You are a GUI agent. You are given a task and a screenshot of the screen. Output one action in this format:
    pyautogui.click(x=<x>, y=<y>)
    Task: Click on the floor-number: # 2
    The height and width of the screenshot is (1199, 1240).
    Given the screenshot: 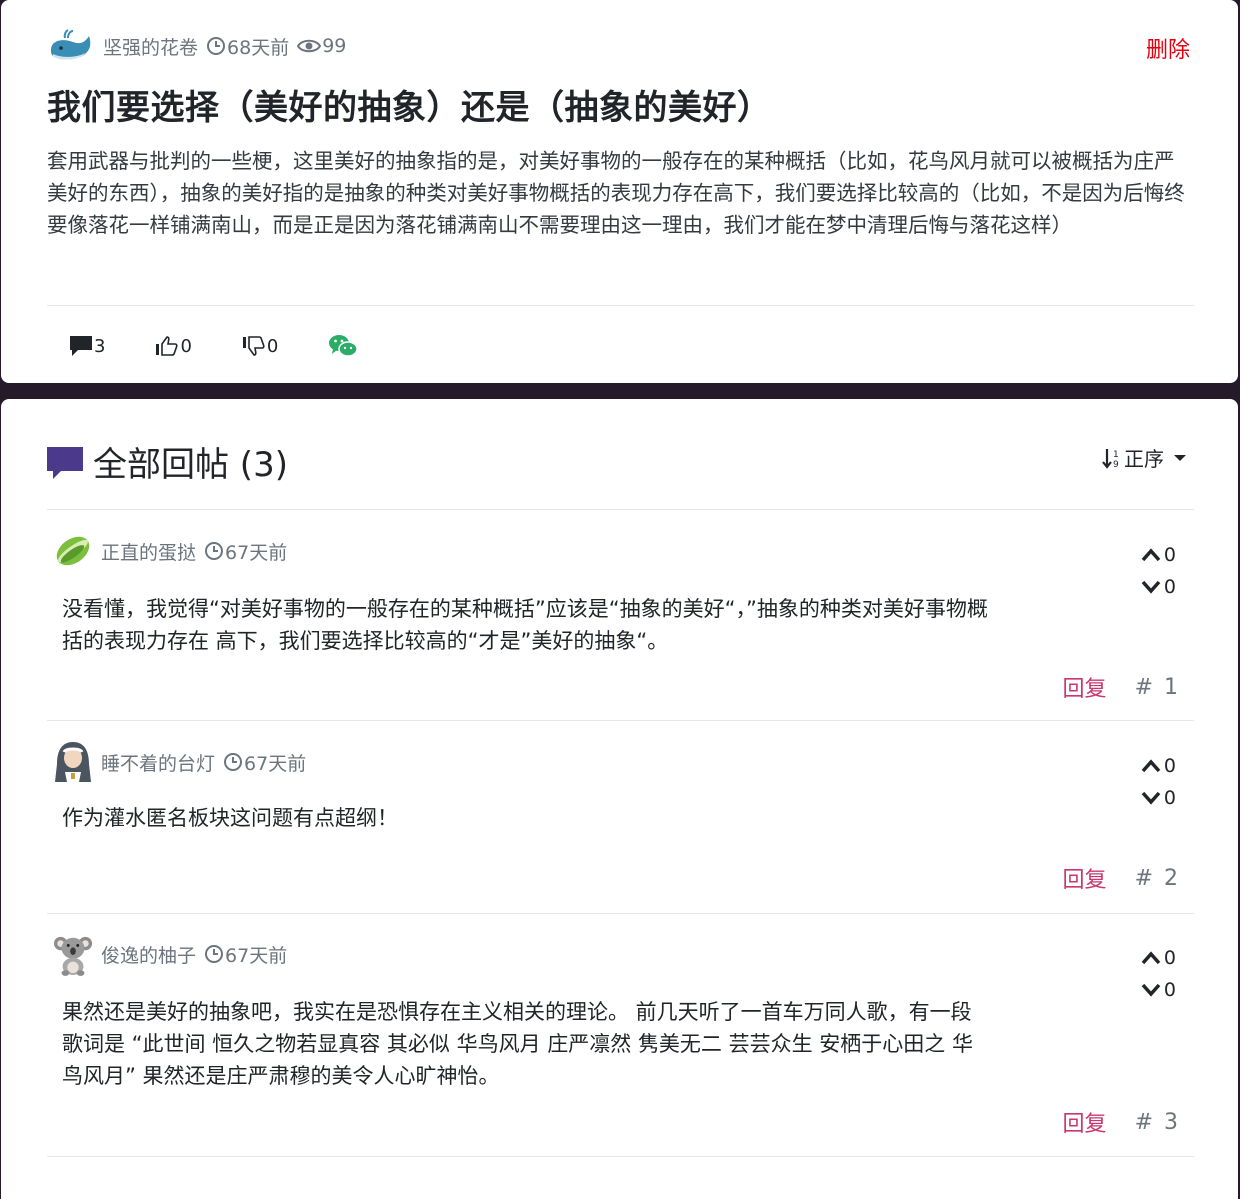 What is the action you would take?
    pyautogui.click(x=1157, y=878)
    